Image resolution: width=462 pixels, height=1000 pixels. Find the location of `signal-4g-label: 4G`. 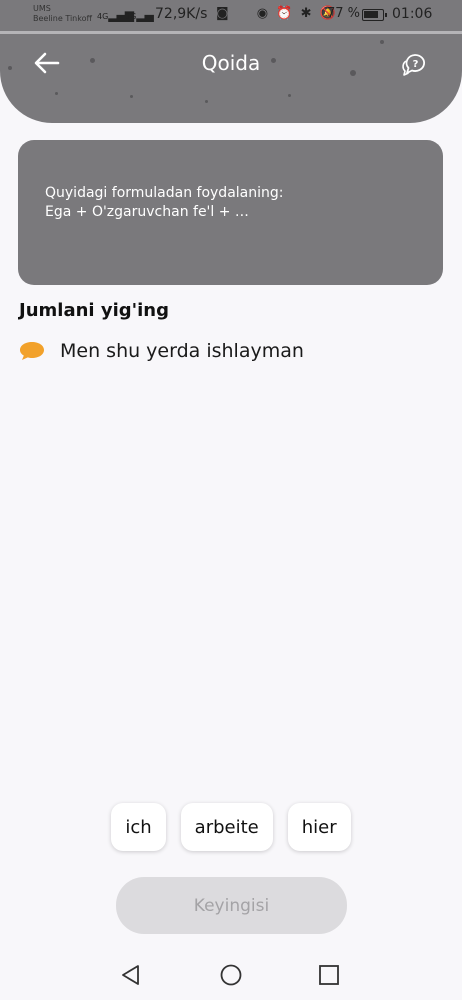

signal-4g-label: 4G is located at coordinates (103, 16).